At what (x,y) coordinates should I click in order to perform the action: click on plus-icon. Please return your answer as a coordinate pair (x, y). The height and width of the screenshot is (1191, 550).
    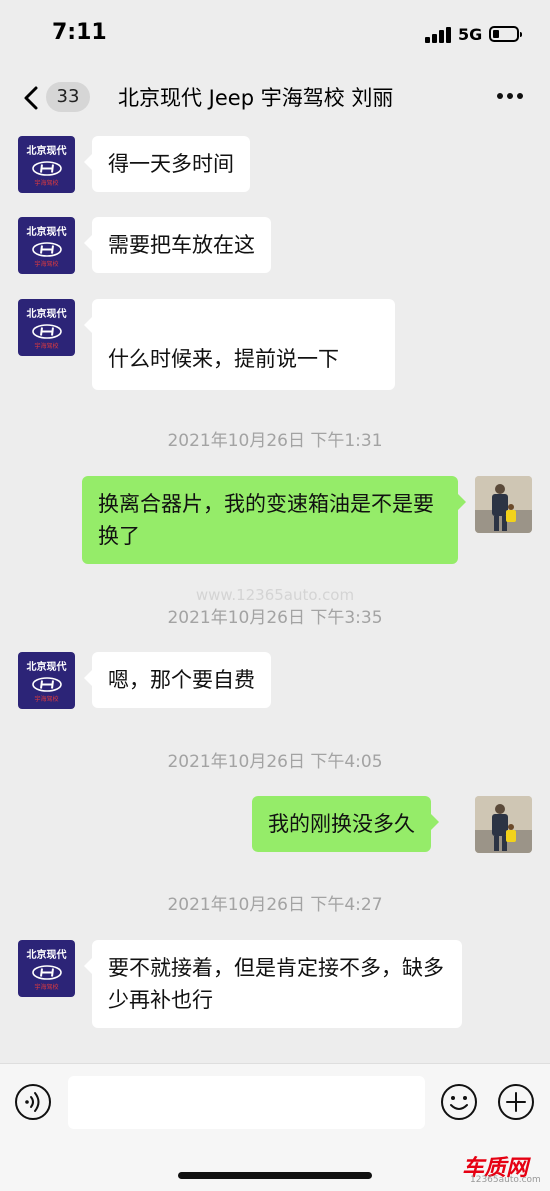
    Looking at the image, I should click on (516, 1102).